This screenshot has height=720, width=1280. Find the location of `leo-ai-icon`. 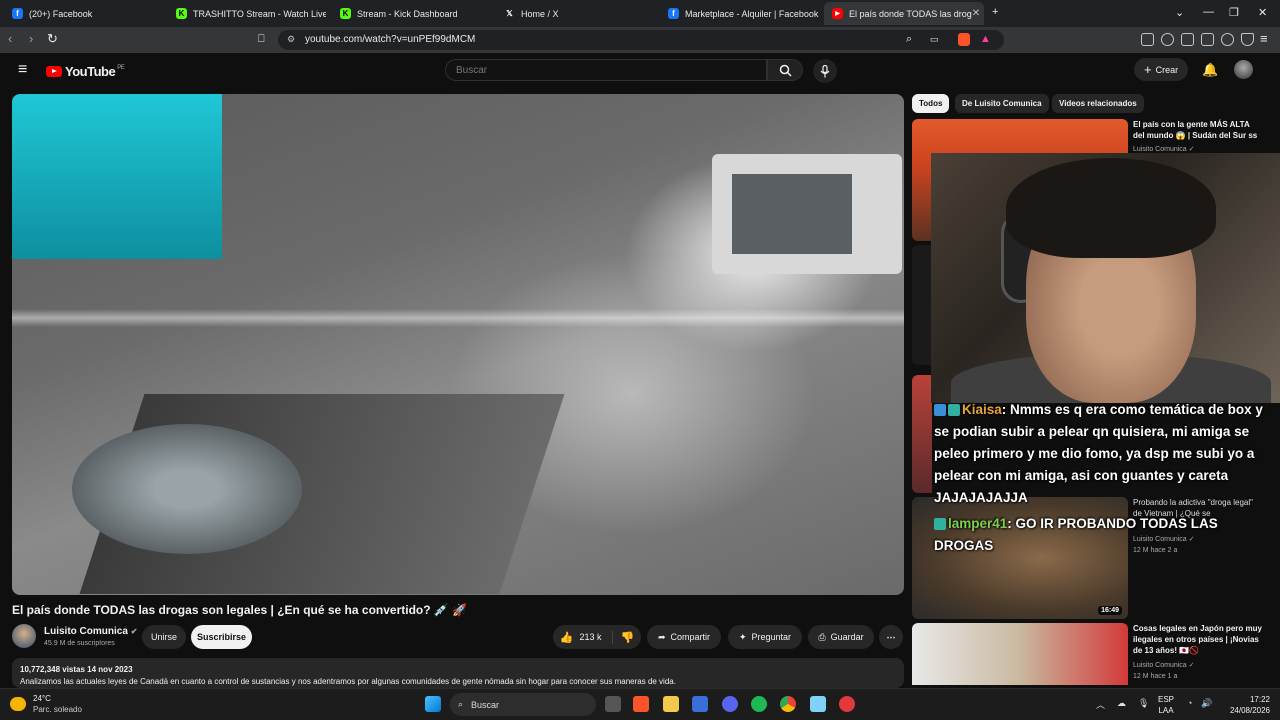

leo-ai-icon is located at coordinates (1227, 39).